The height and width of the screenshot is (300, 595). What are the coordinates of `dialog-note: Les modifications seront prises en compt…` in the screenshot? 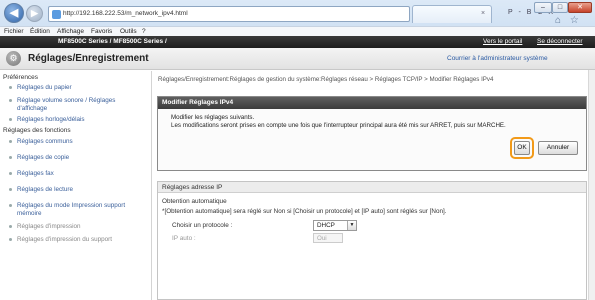 It's located at (338, 125).